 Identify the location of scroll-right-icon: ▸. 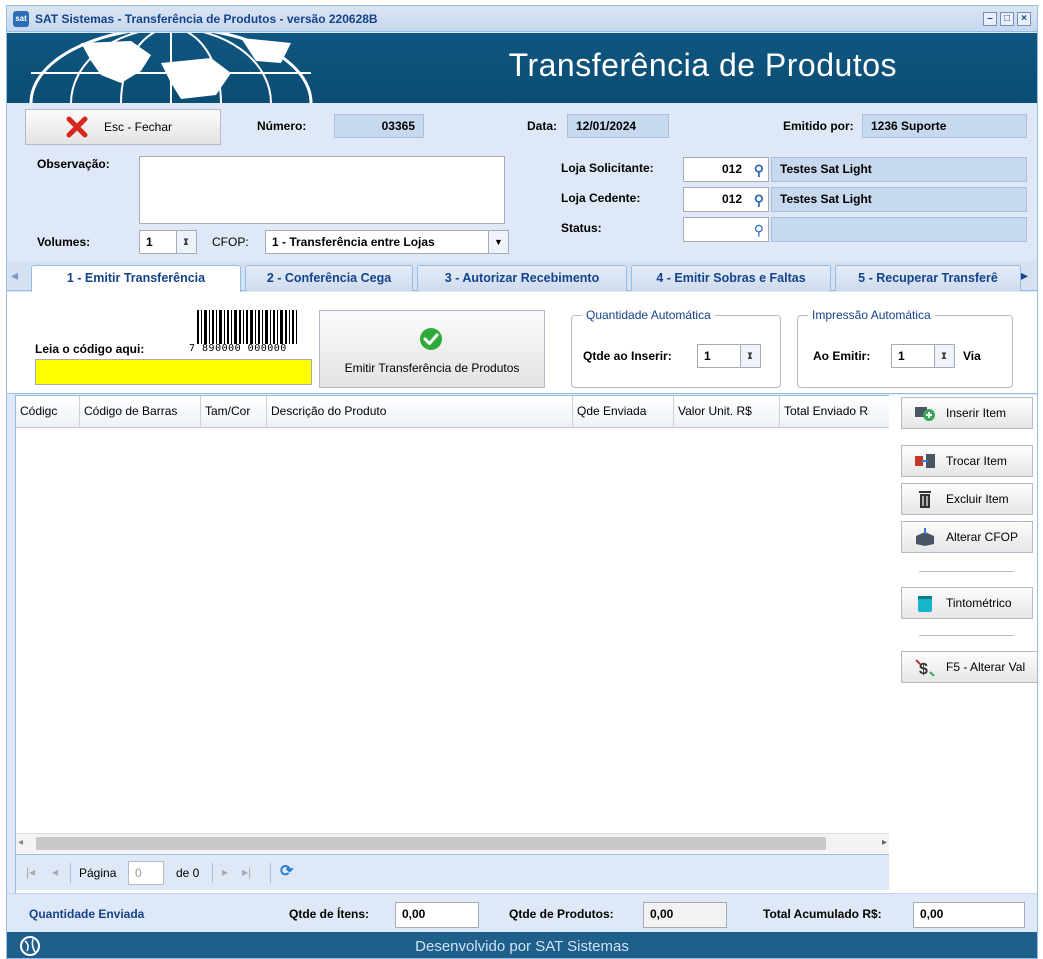
(884, 842).